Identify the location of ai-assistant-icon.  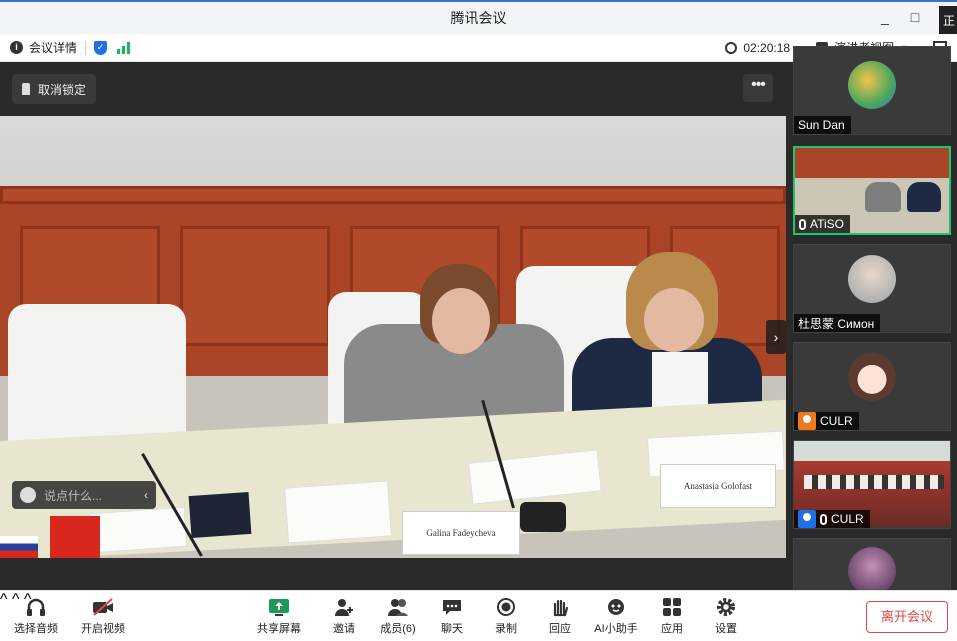
(616, 607).